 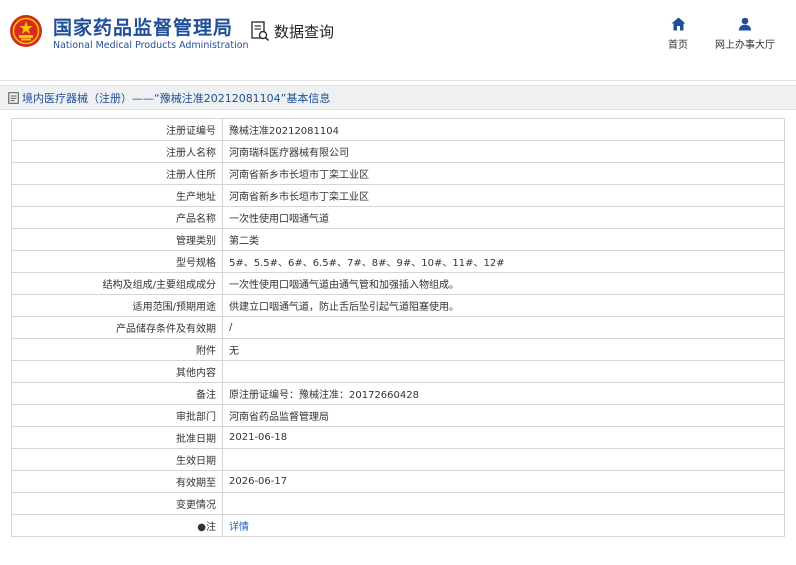 I want to click on row-label-approval-department: 审批部门, so click(x=117, y=415).